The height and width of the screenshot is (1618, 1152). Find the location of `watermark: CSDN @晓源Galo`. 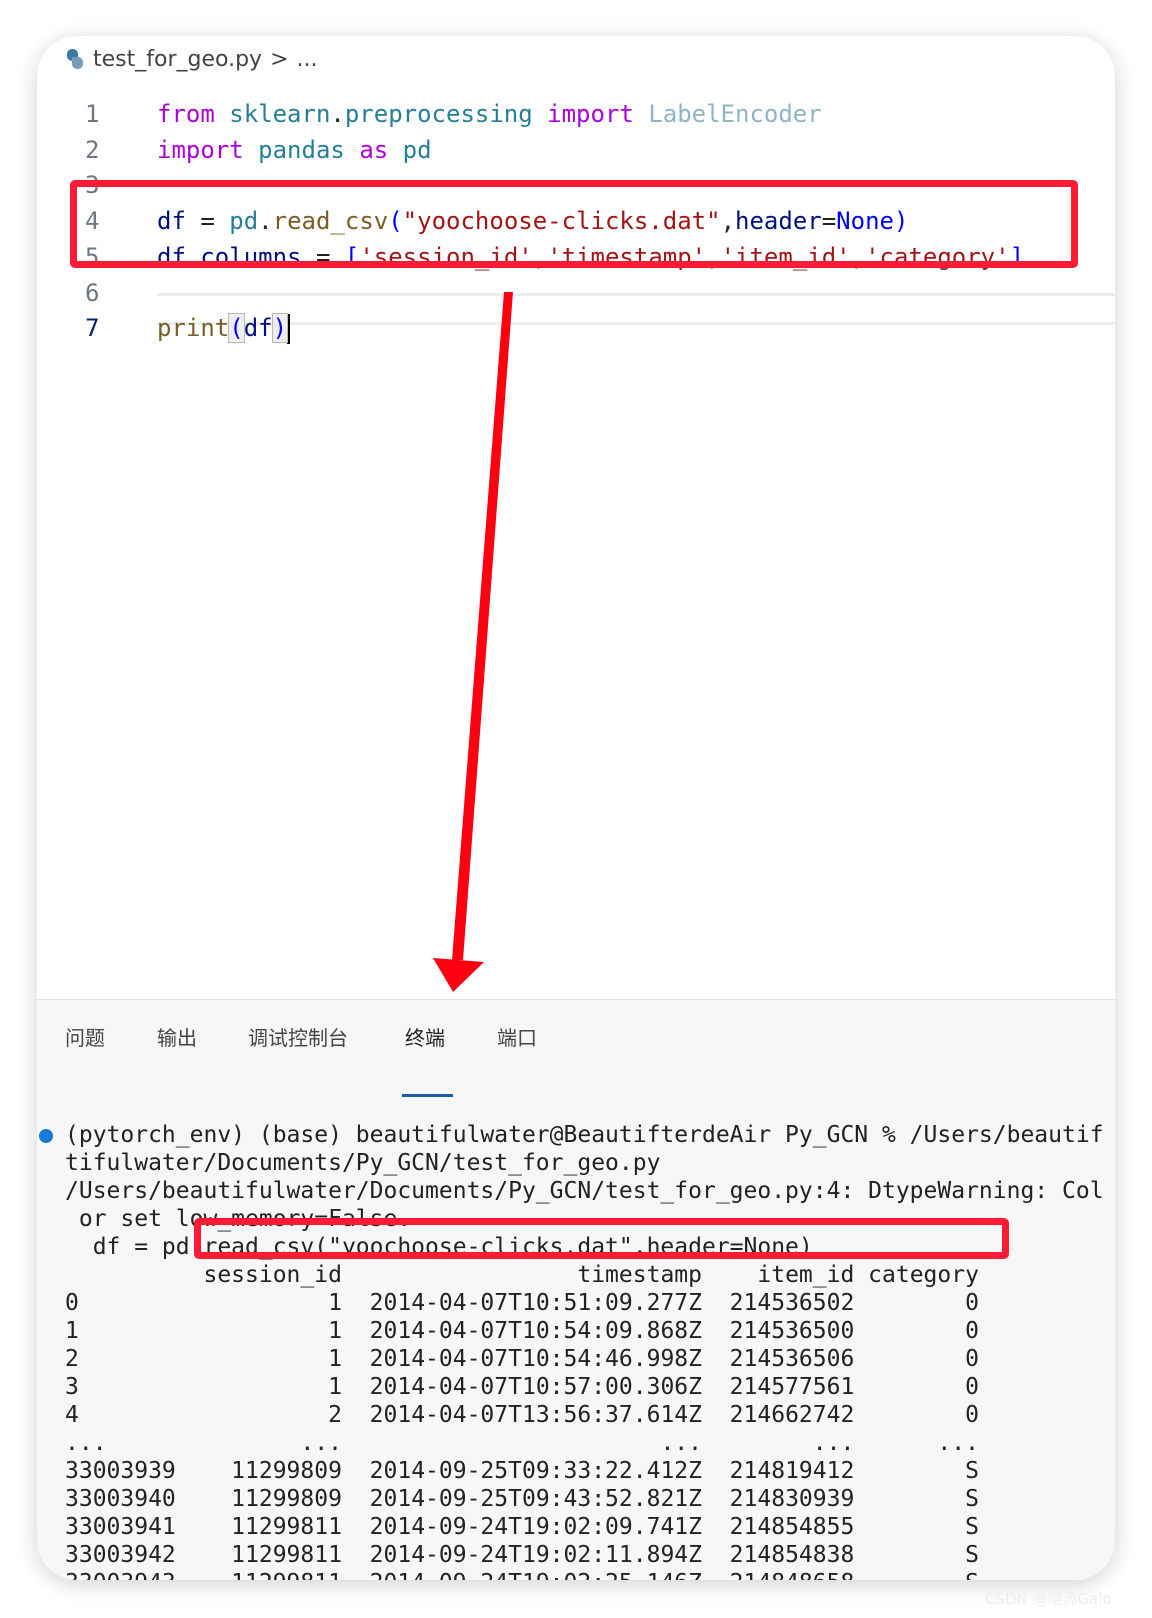

watermark: CSDN @晓源Galo is located at coordinates (1048, 1599).